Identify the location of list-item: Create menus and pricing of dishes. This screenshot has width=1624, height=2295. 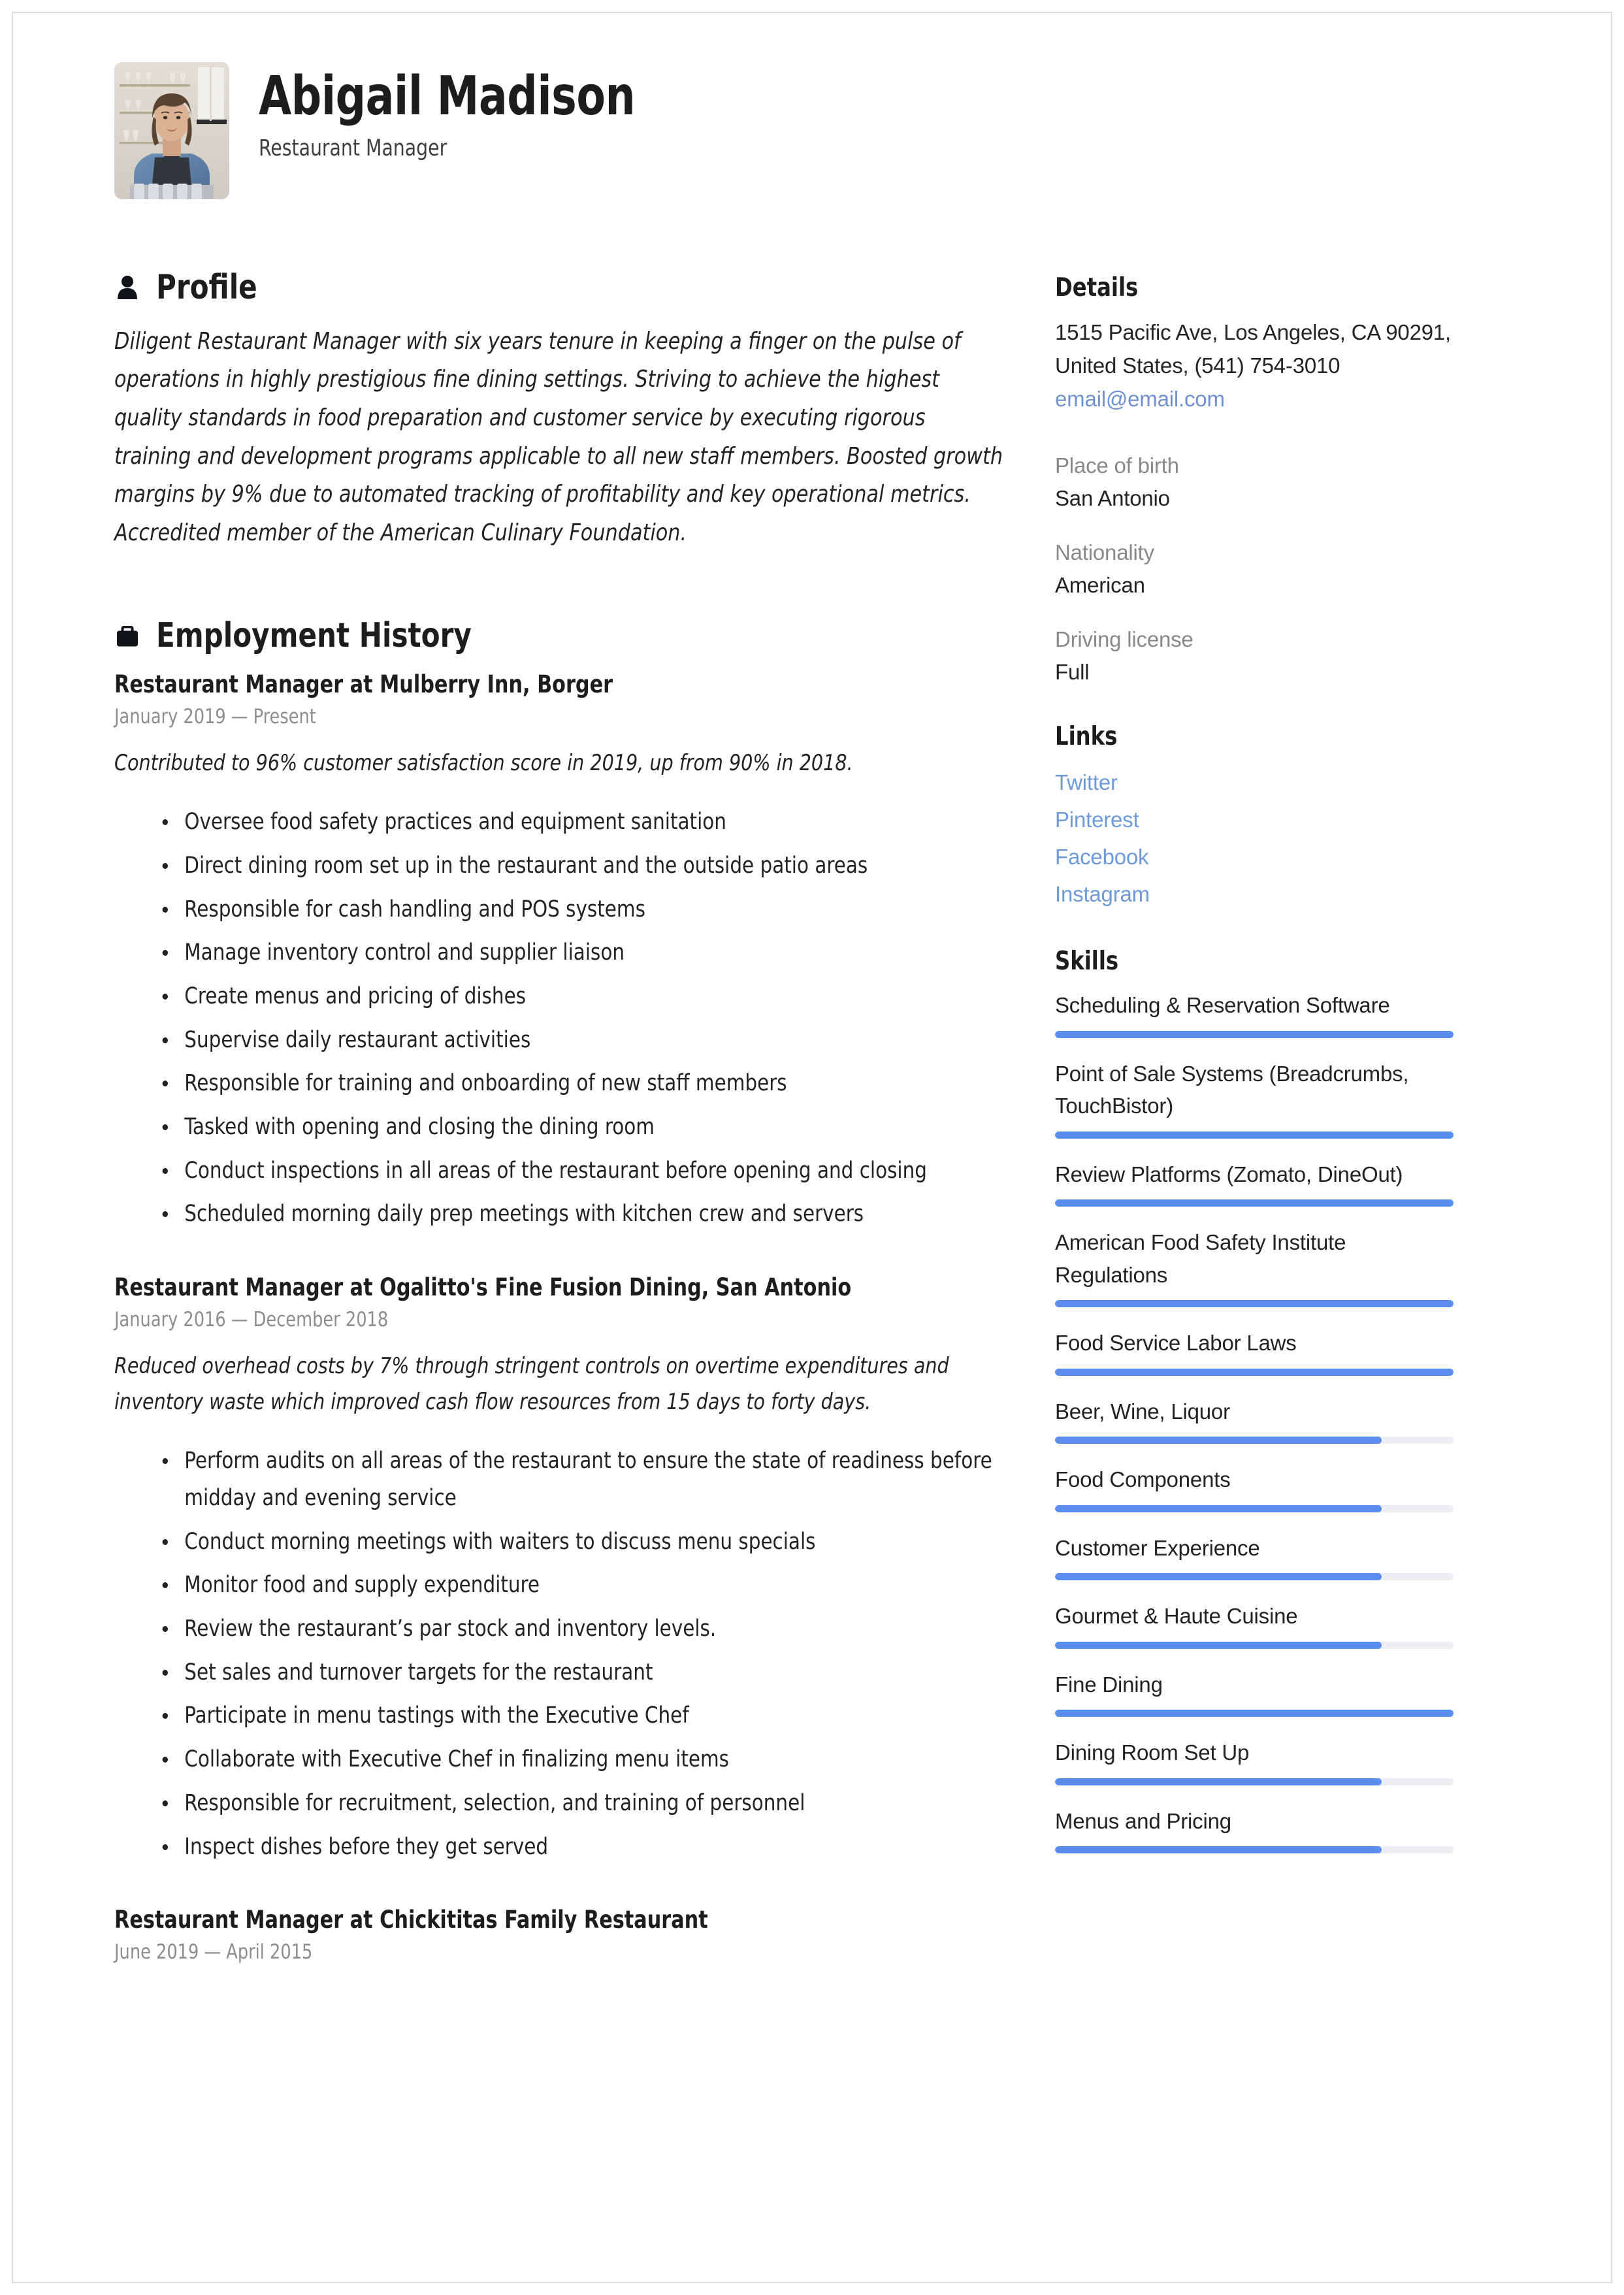
(594, 996).